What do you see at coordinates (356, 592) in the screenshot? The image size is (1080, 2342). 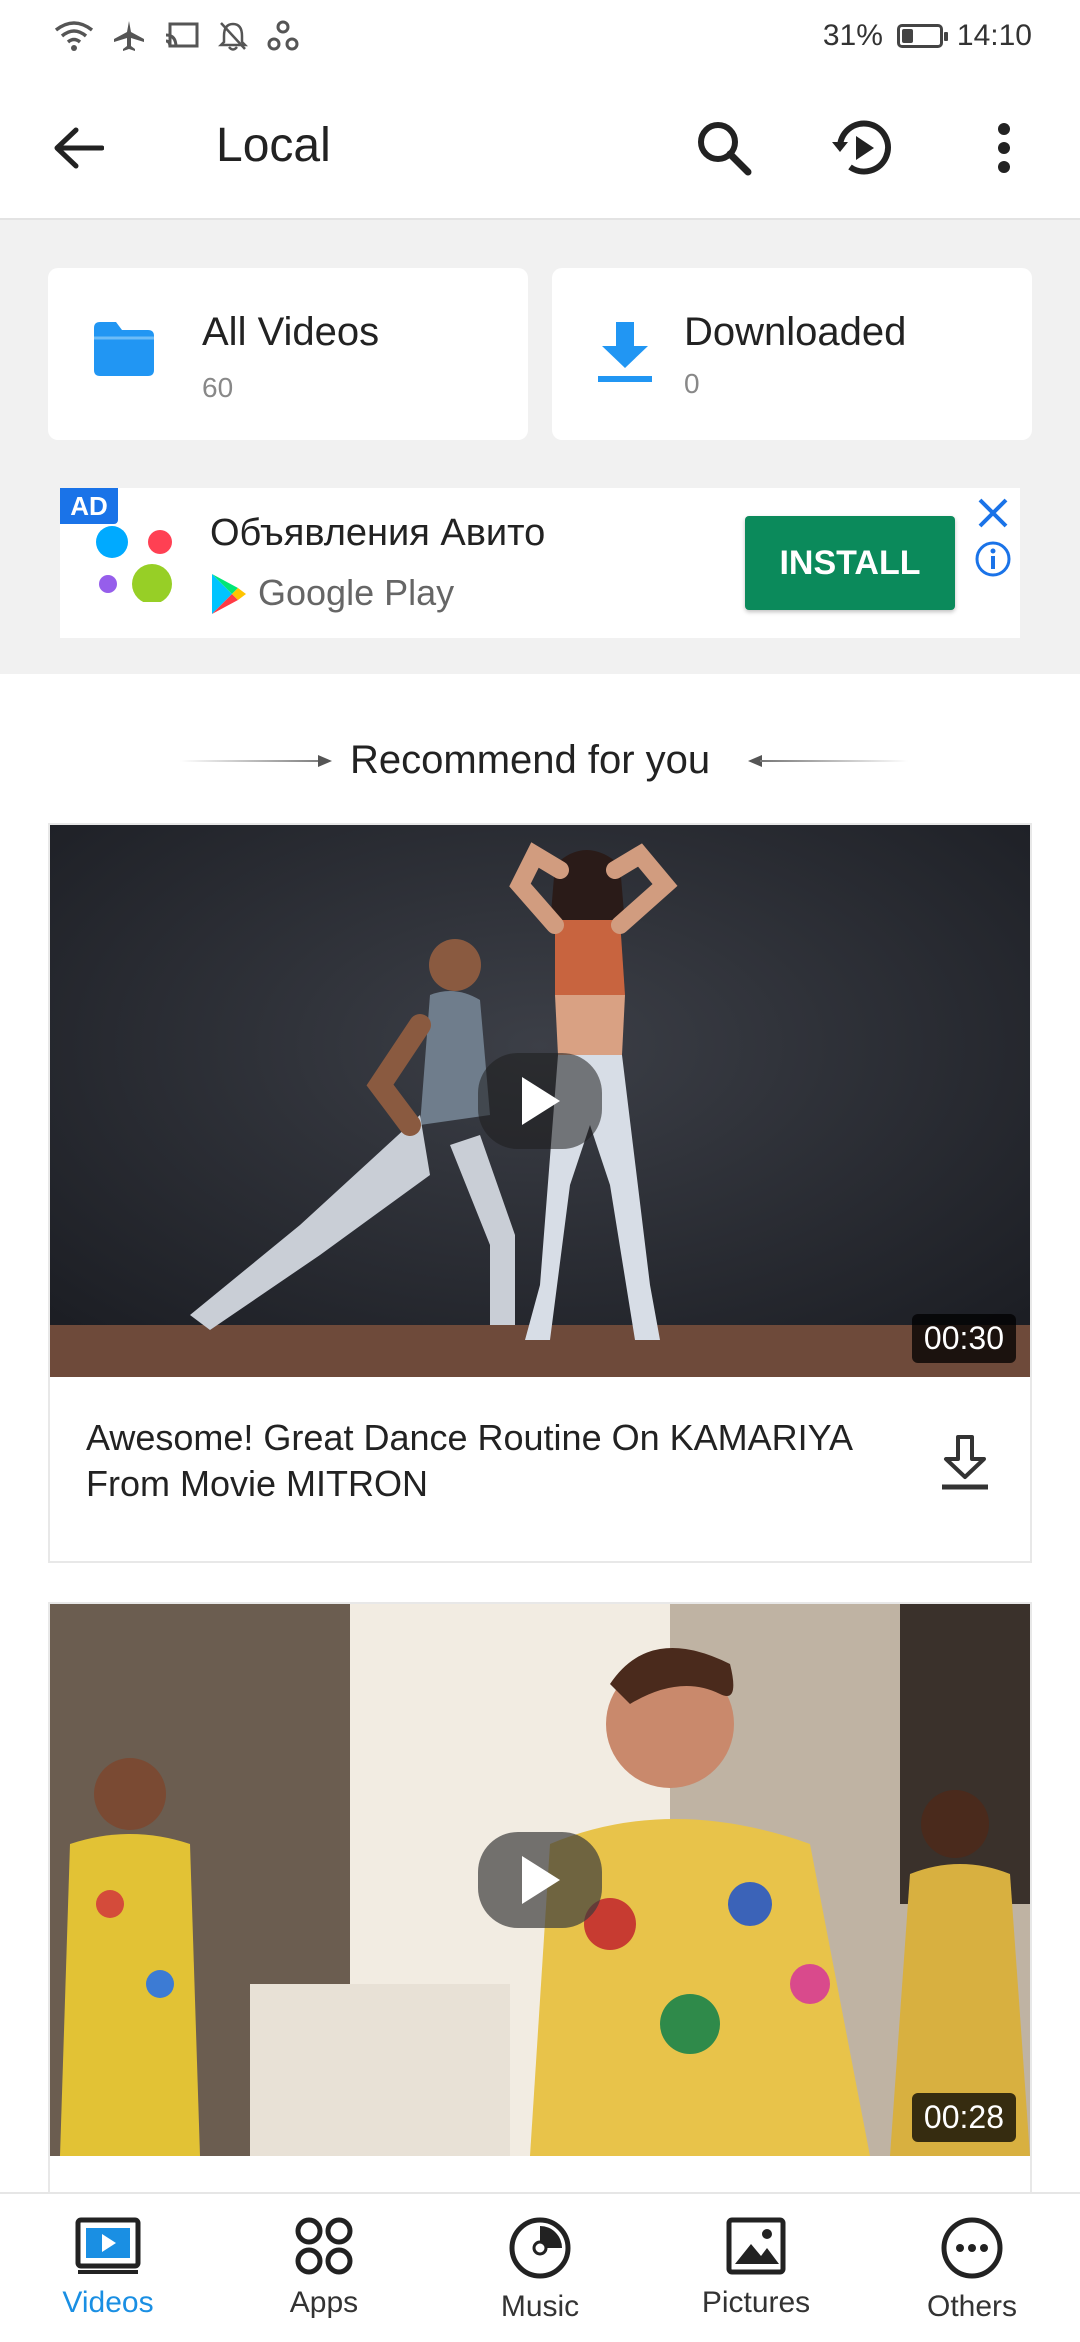 I see `ad-store: Google Play` at bounding box center [356, 592].